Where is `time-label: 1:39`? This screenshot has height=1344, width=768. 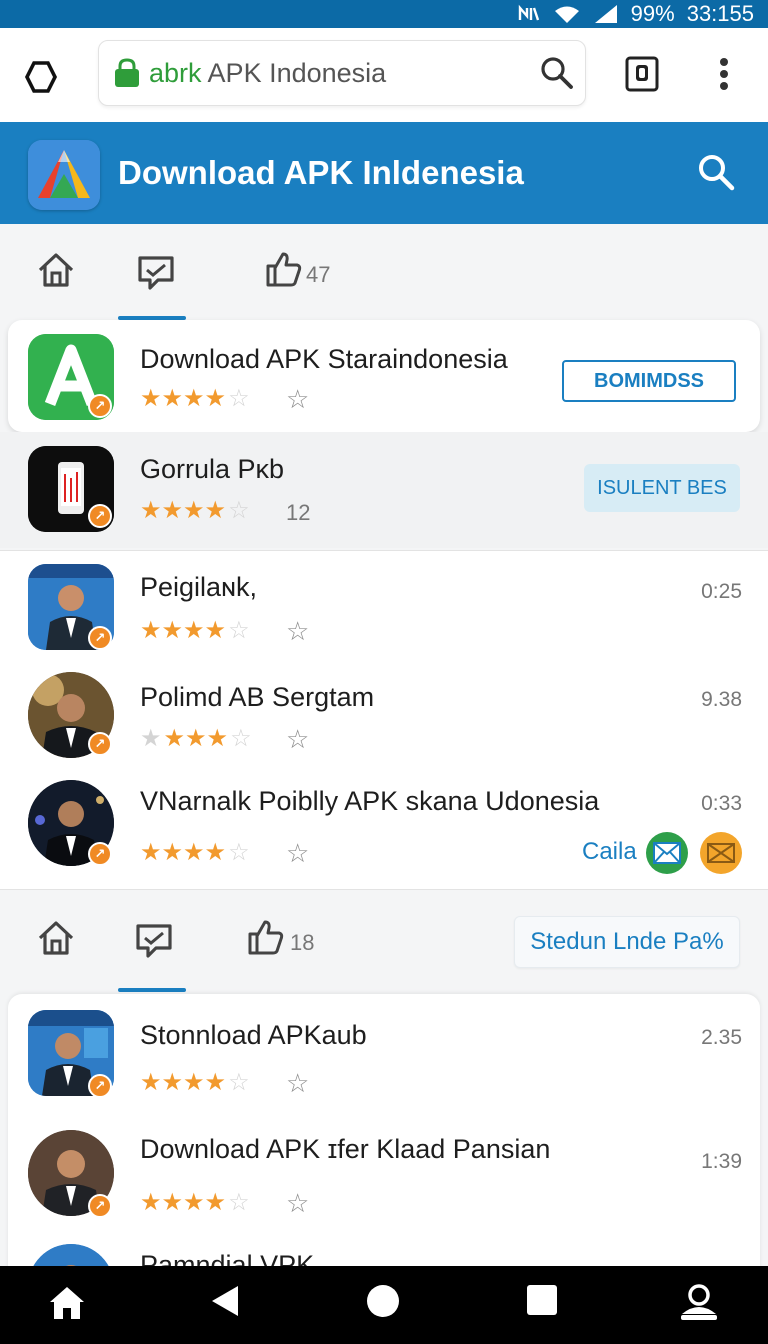 time-label: 1:39 is located at coordinates (721, 1161).